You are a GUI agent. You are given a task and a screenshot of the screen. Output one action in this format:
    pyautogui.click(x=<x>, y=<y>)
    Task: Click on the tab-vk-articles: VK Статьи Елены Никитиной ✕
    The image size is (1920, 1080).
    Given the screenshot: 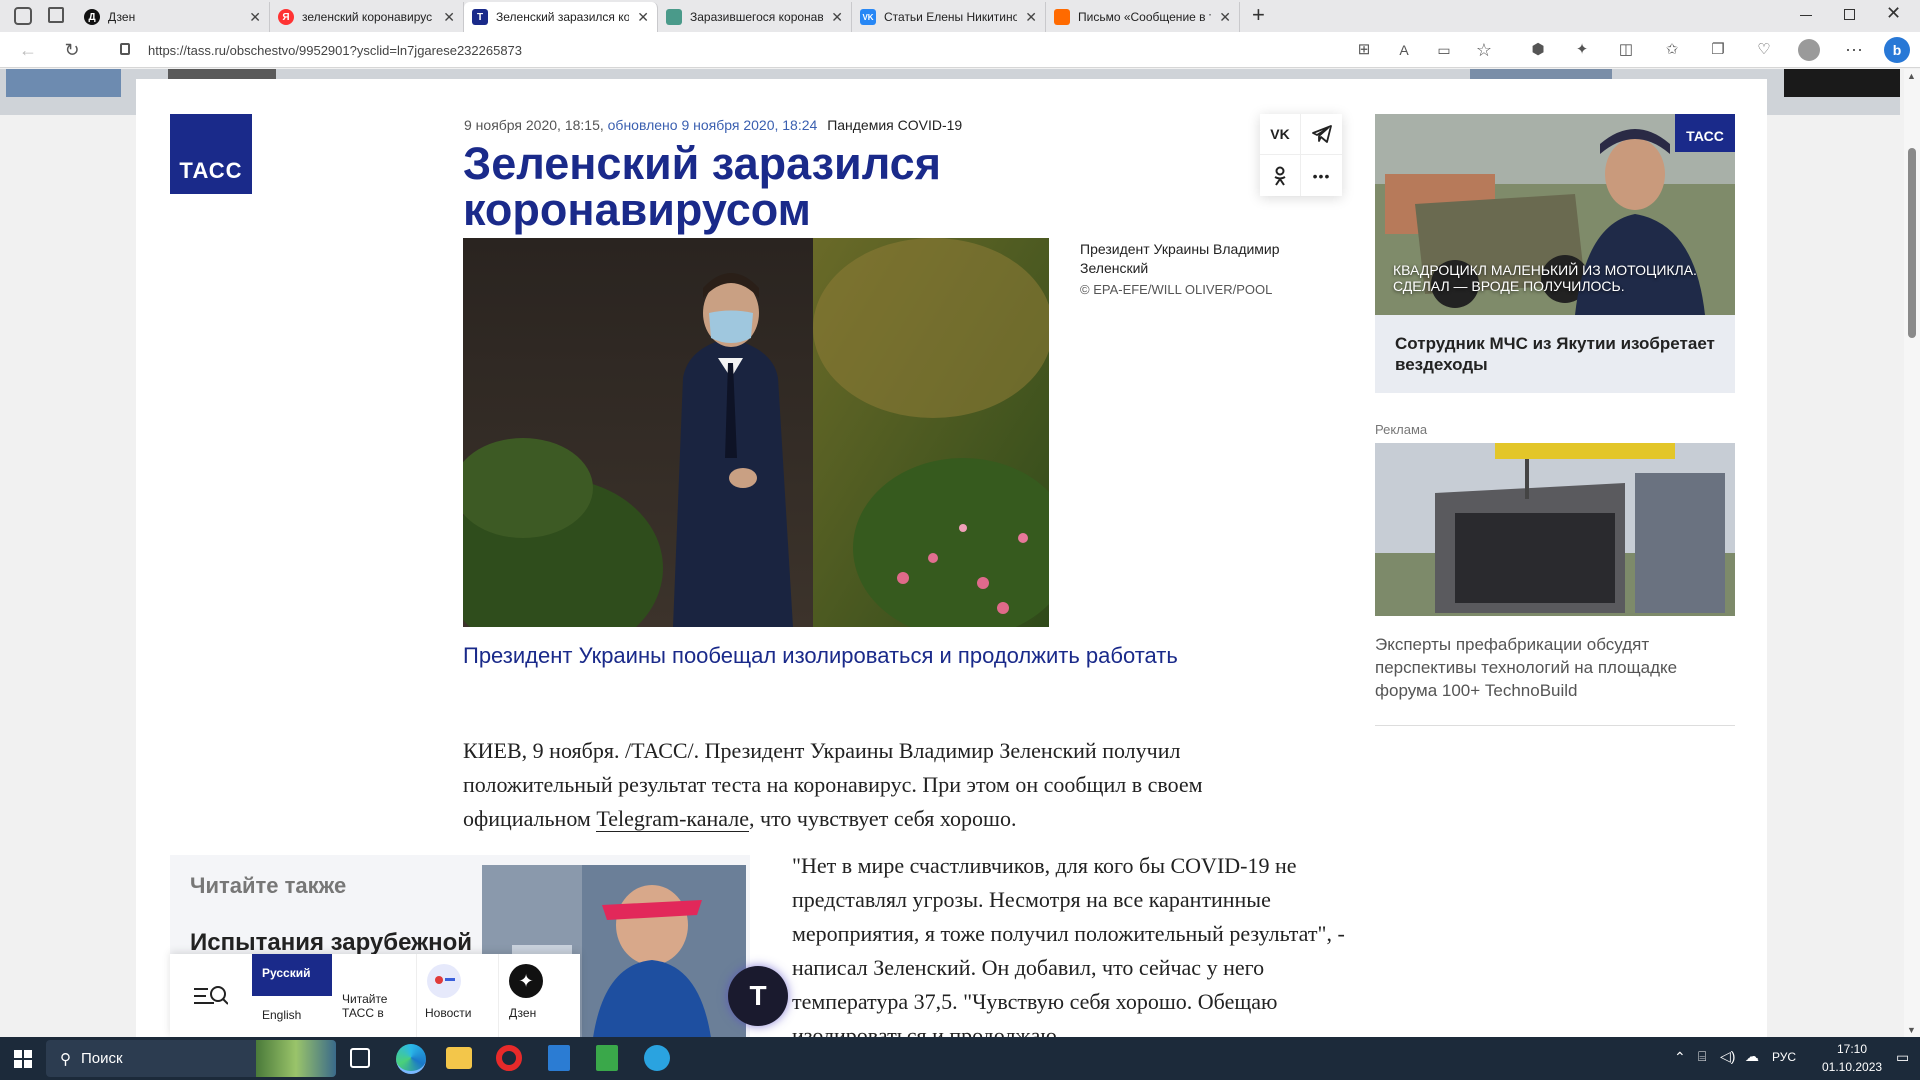 What is the action you would take?
    pyautogui.click(x=949, y=17)
    